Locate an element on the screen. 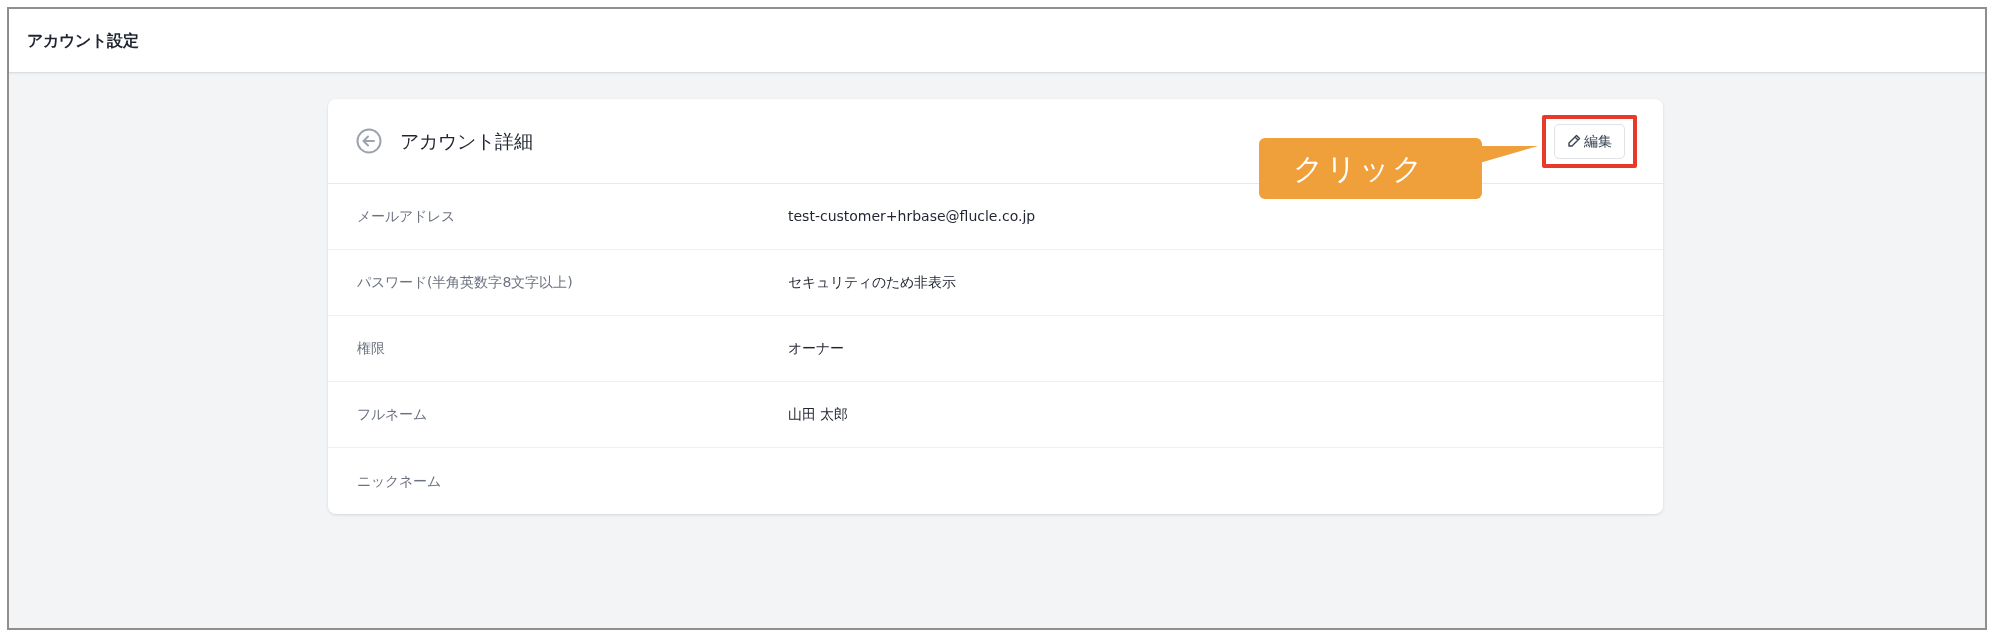  field-label: 権限 is located at coordinates (371, 348).